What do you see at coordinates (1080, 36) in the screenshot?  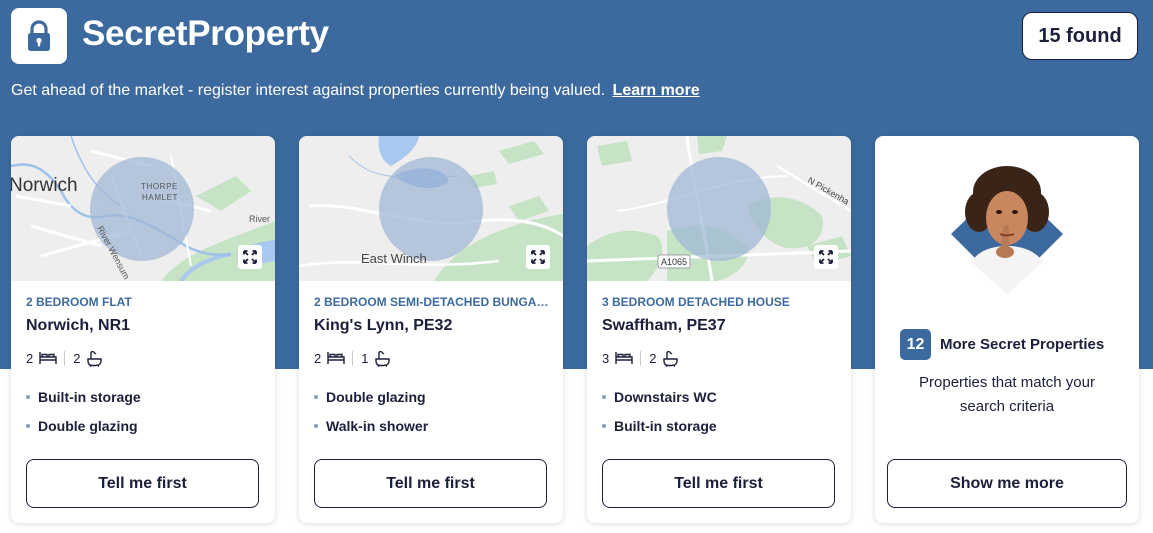 I see `results-count-badge: 15 found` at bounding box center [1080, 36].